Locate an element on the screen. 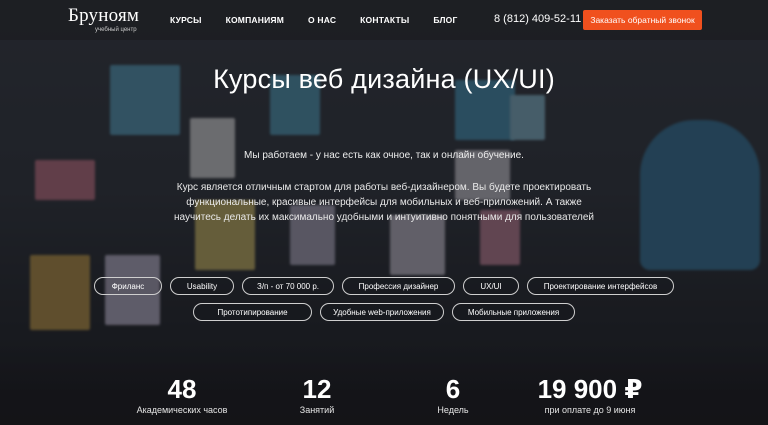 The image size is (768, 425). stat-label: Недель is located at coordinates (453, 410).